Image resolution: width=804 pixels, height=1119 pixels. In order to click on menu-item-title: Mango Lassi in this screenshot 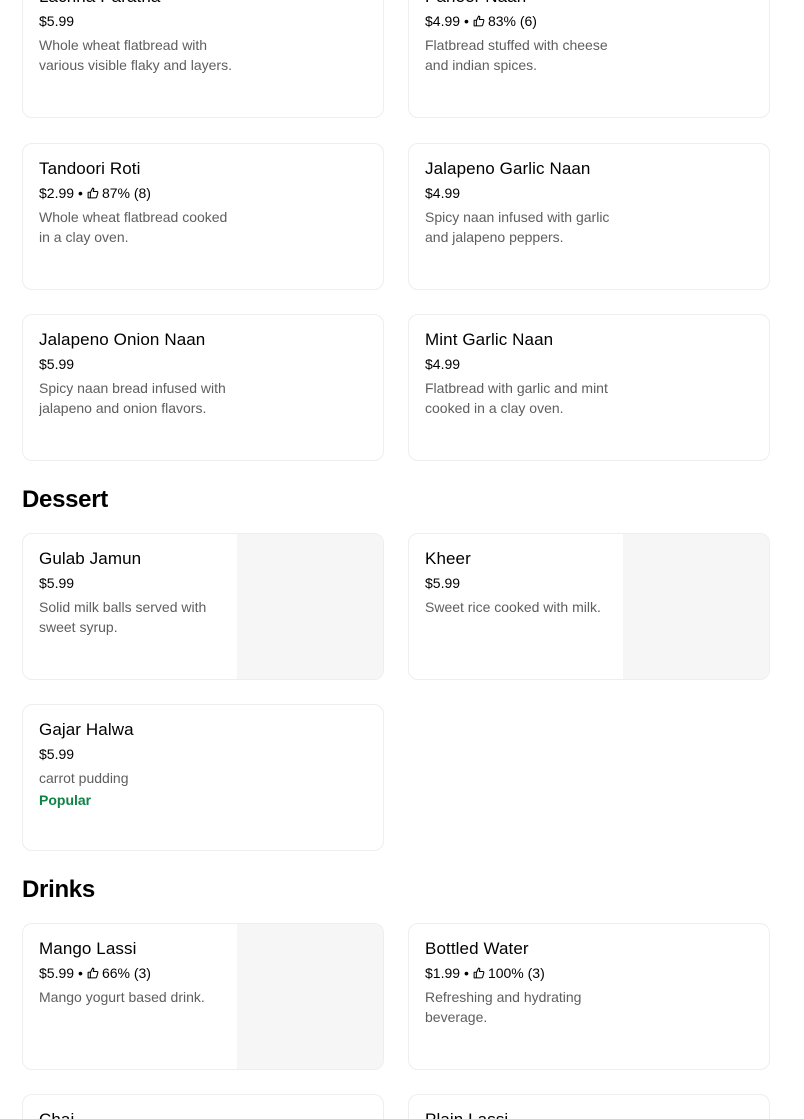, I will do `click(88, 948)`.